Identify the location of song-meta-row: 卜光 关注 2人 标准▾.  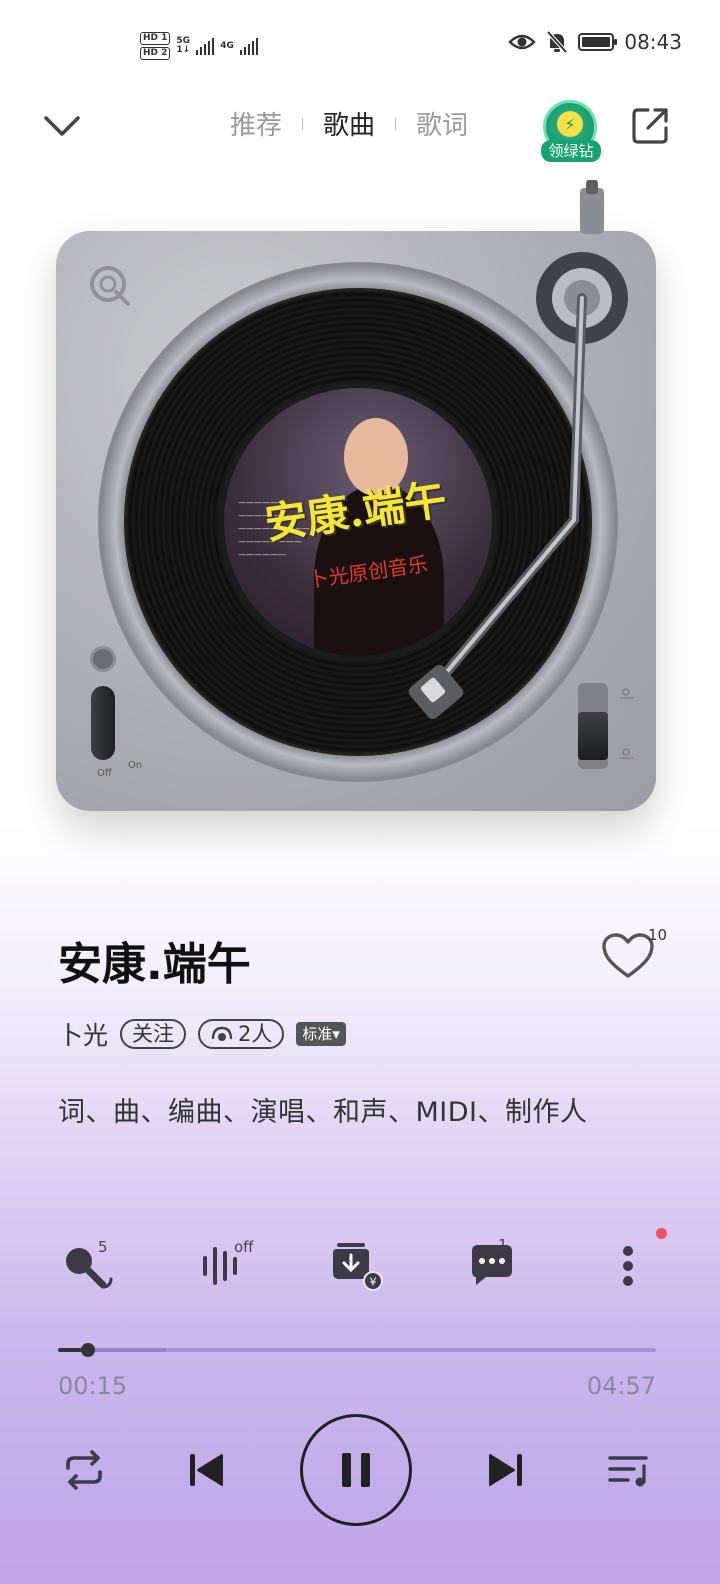
(202, 1034).